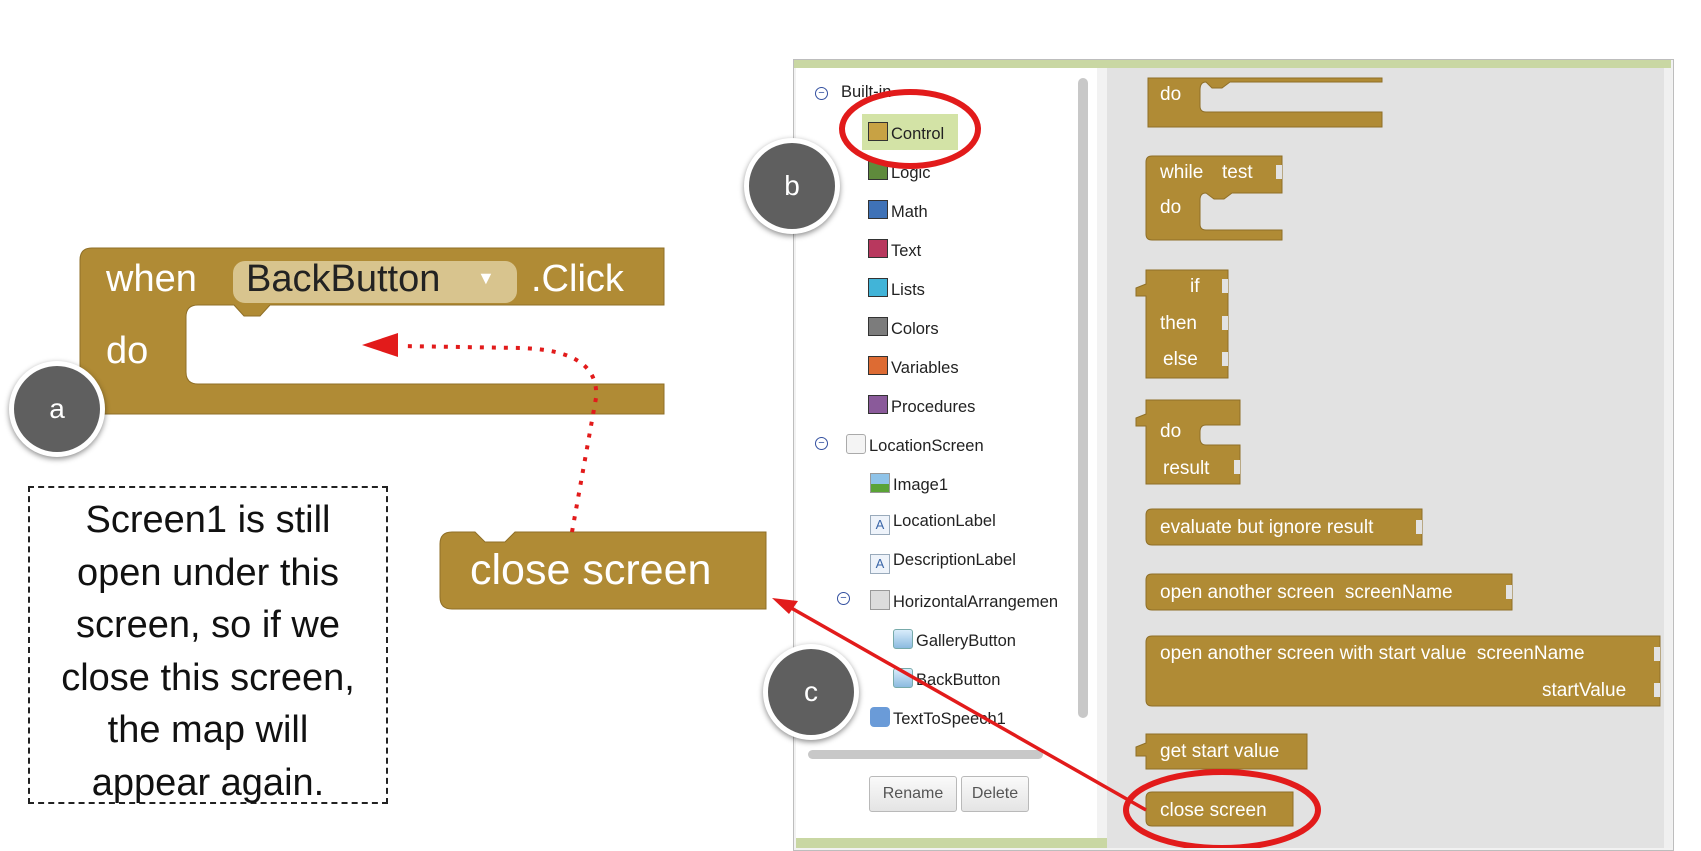  What do you see at coordinates (792, 186) in the screenshot?
I see `callout-b: b` at bounding box center [792, 186].